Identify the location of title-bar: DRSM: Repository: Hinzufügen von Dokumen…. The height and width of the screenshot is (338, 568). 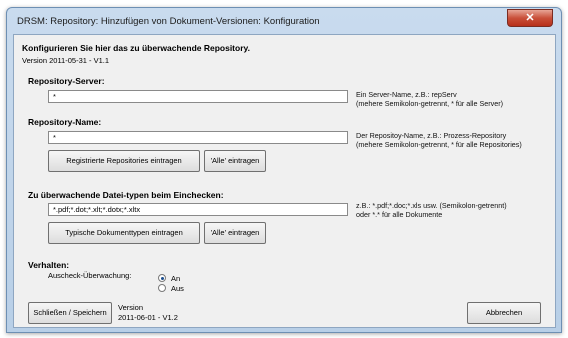
(284, 21).